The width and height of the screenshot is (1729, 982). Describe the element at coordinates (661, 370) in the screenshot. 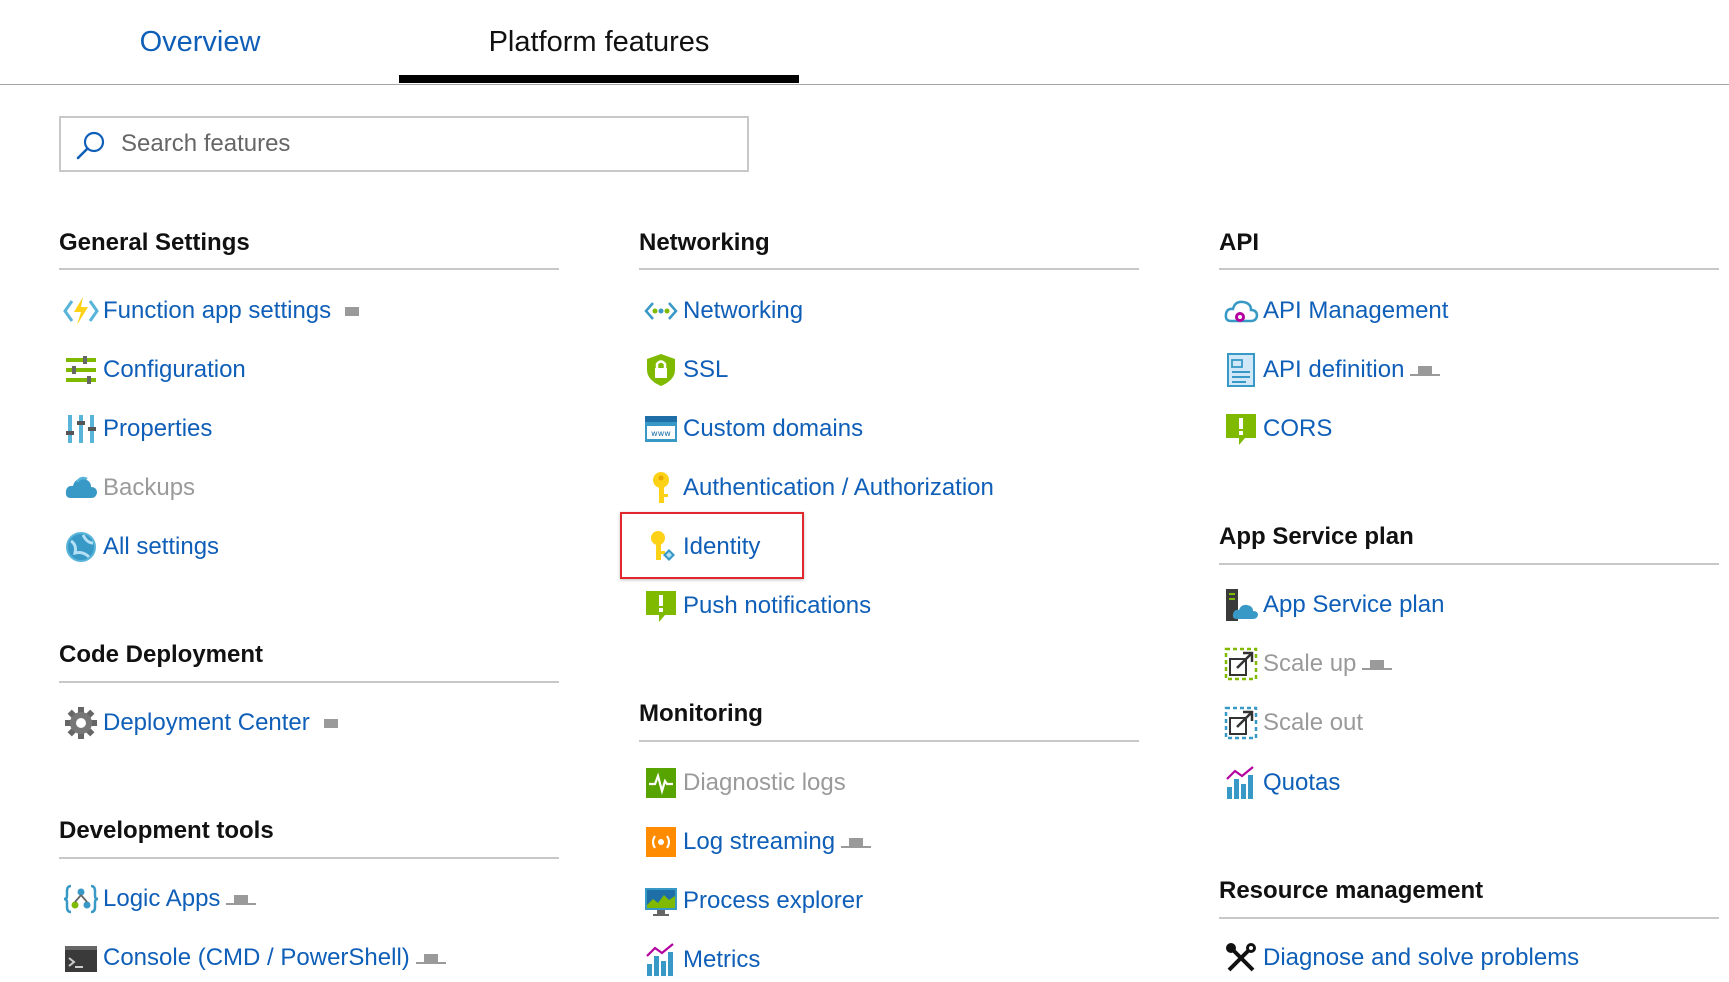

I see `shield-lock-icon` at that location.